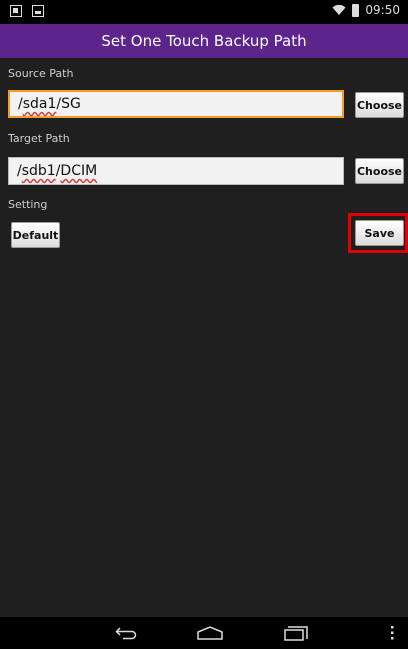 This screenshot has height=649, width=408. I want to click on target-path-folder: DCIM, so click(79, 171).